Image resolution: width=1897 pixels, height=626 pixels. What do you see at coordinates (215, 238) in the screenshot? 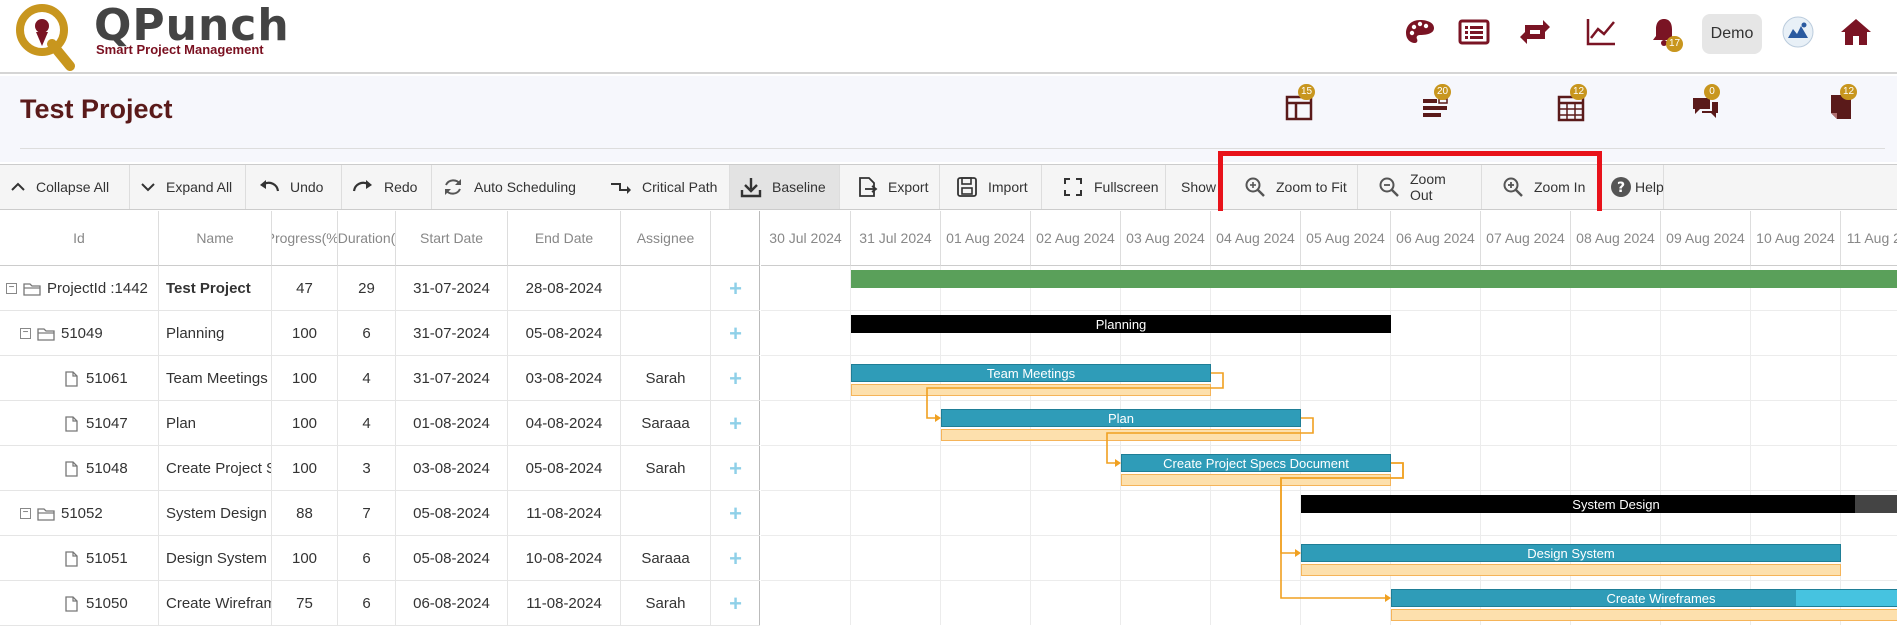
I see `column-header-name: Name` at bounding box center [215, 238].